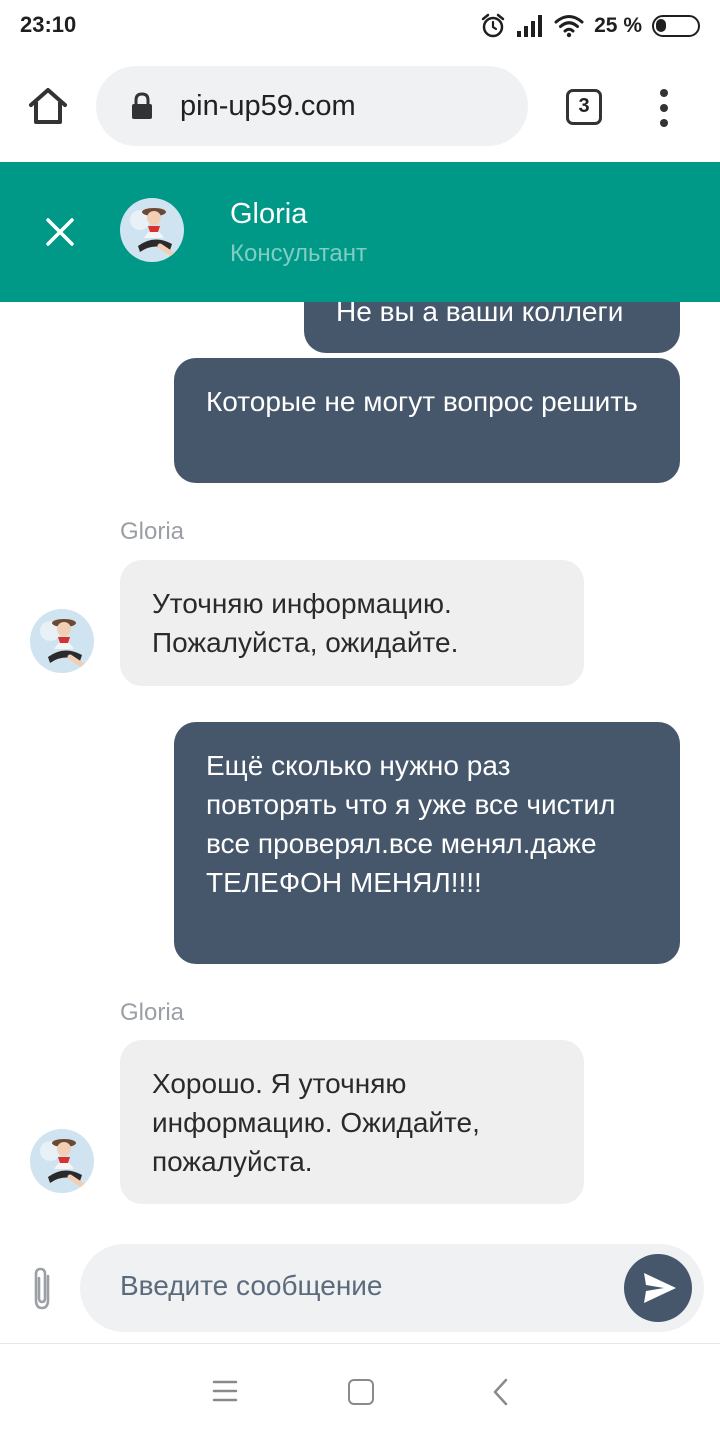 The height and width of the screenshot is (1440, 720). Describe the element at coordinates (48, 24) in the screenshot. I see `status-time: 23:10` at that location.